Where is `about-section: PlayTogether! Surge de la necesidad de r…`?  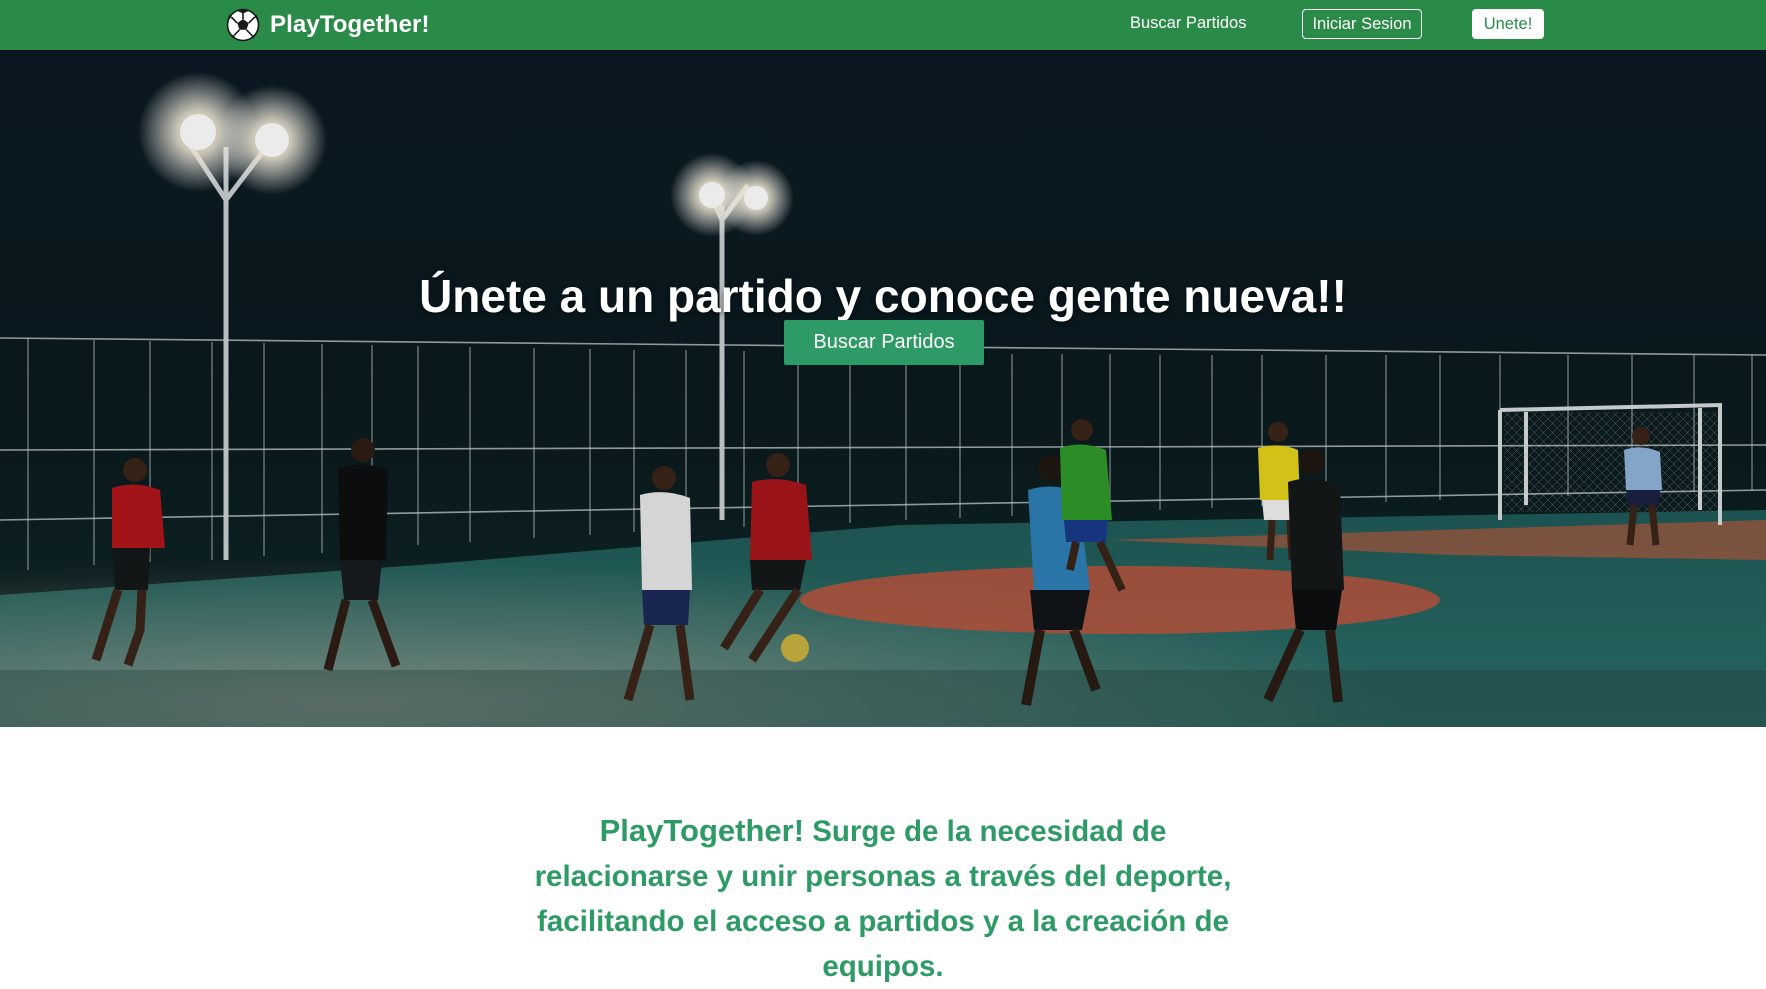
about-section: PlayTogether! Surge de la necesidad de r… is located at coordinates (883, 898).